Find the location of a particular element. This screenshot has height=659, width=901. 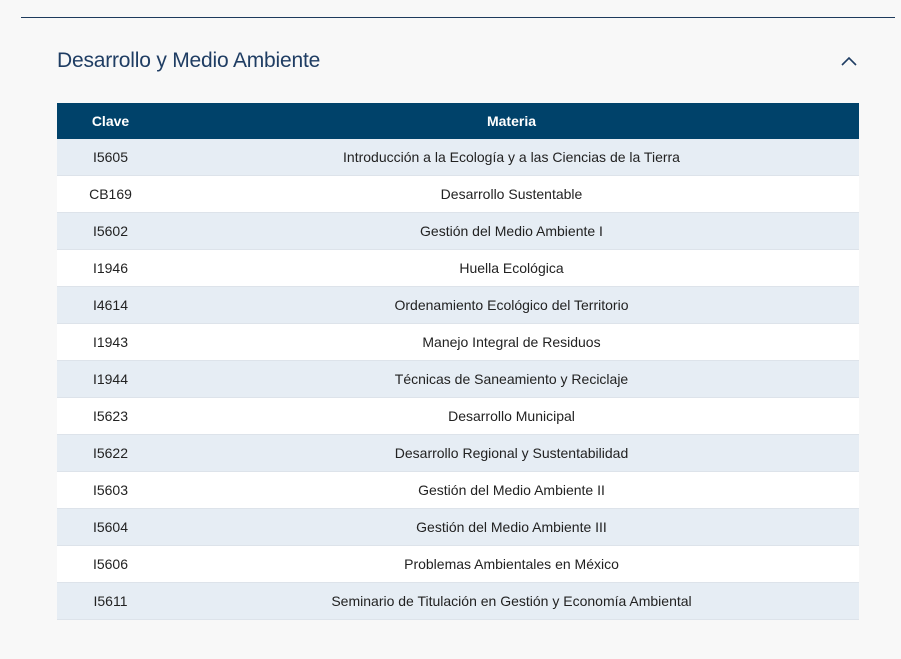

cell-clave: I5623 is located at coordinates (110, 416).